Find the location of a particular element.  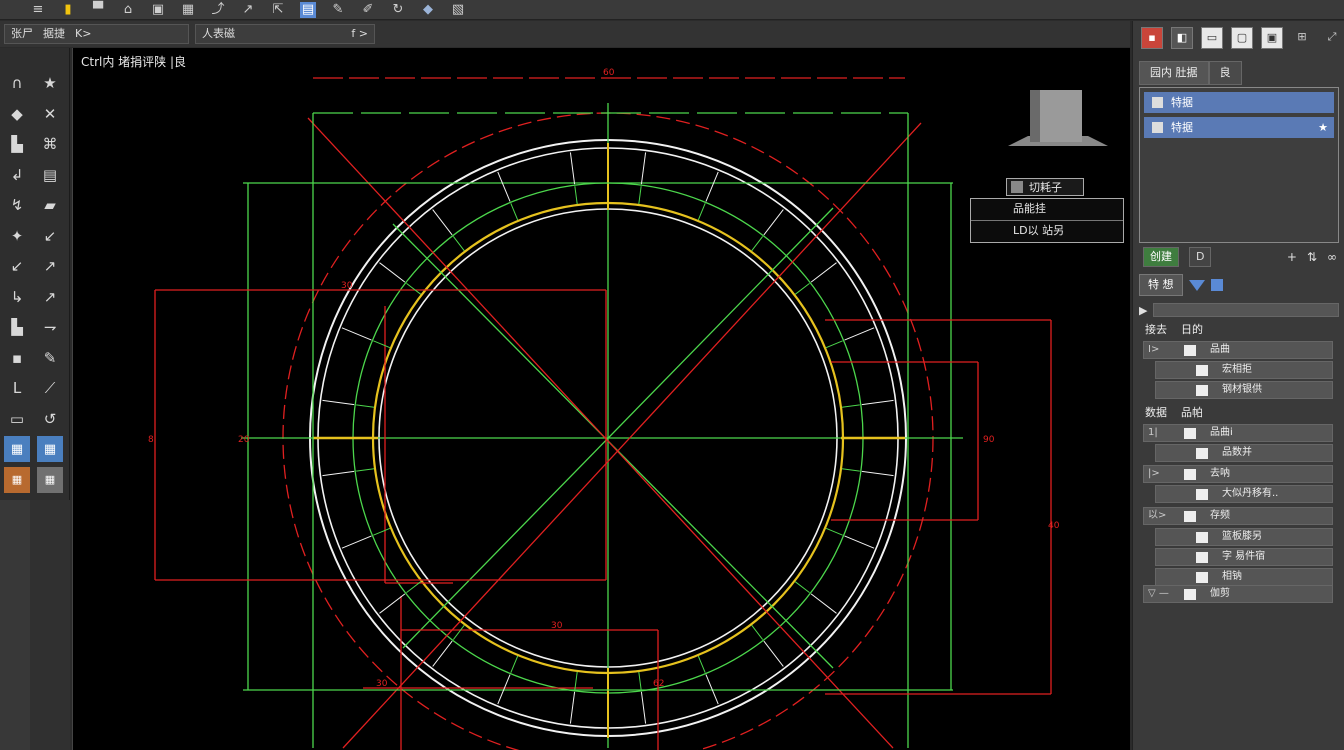

create-layer-button: 创建 is located at coordinates (1161, 257).